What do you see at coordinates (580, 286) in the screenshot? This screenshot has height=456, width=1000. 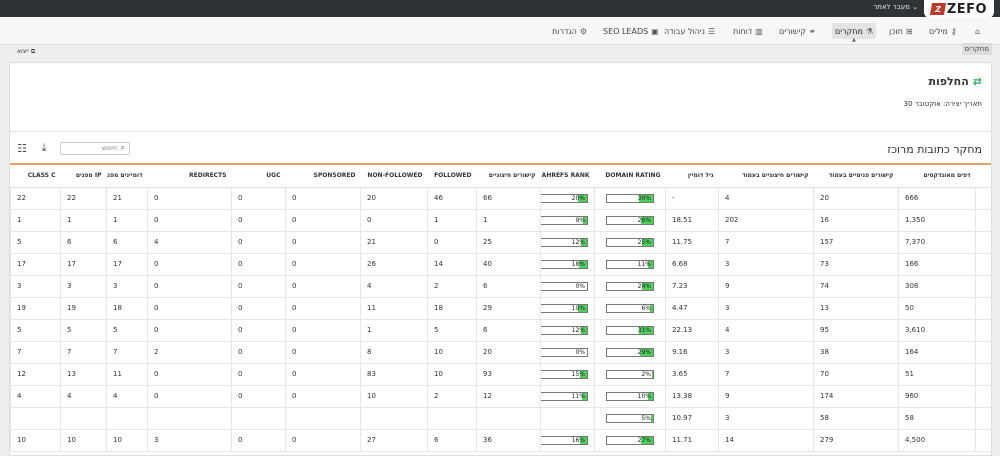 I see `progress-value: 0%` at bounding box center [580, 286].